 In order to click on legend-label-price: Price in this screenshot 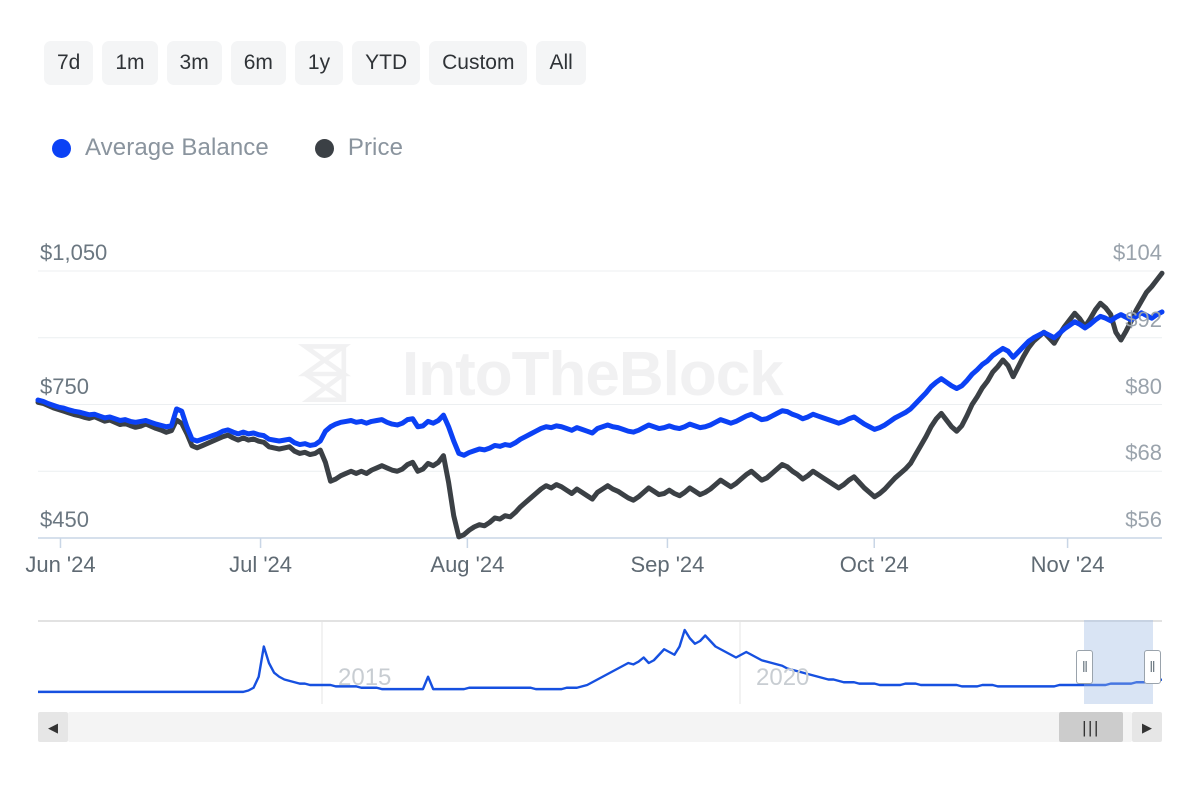, I will do `click(375, 147)`.